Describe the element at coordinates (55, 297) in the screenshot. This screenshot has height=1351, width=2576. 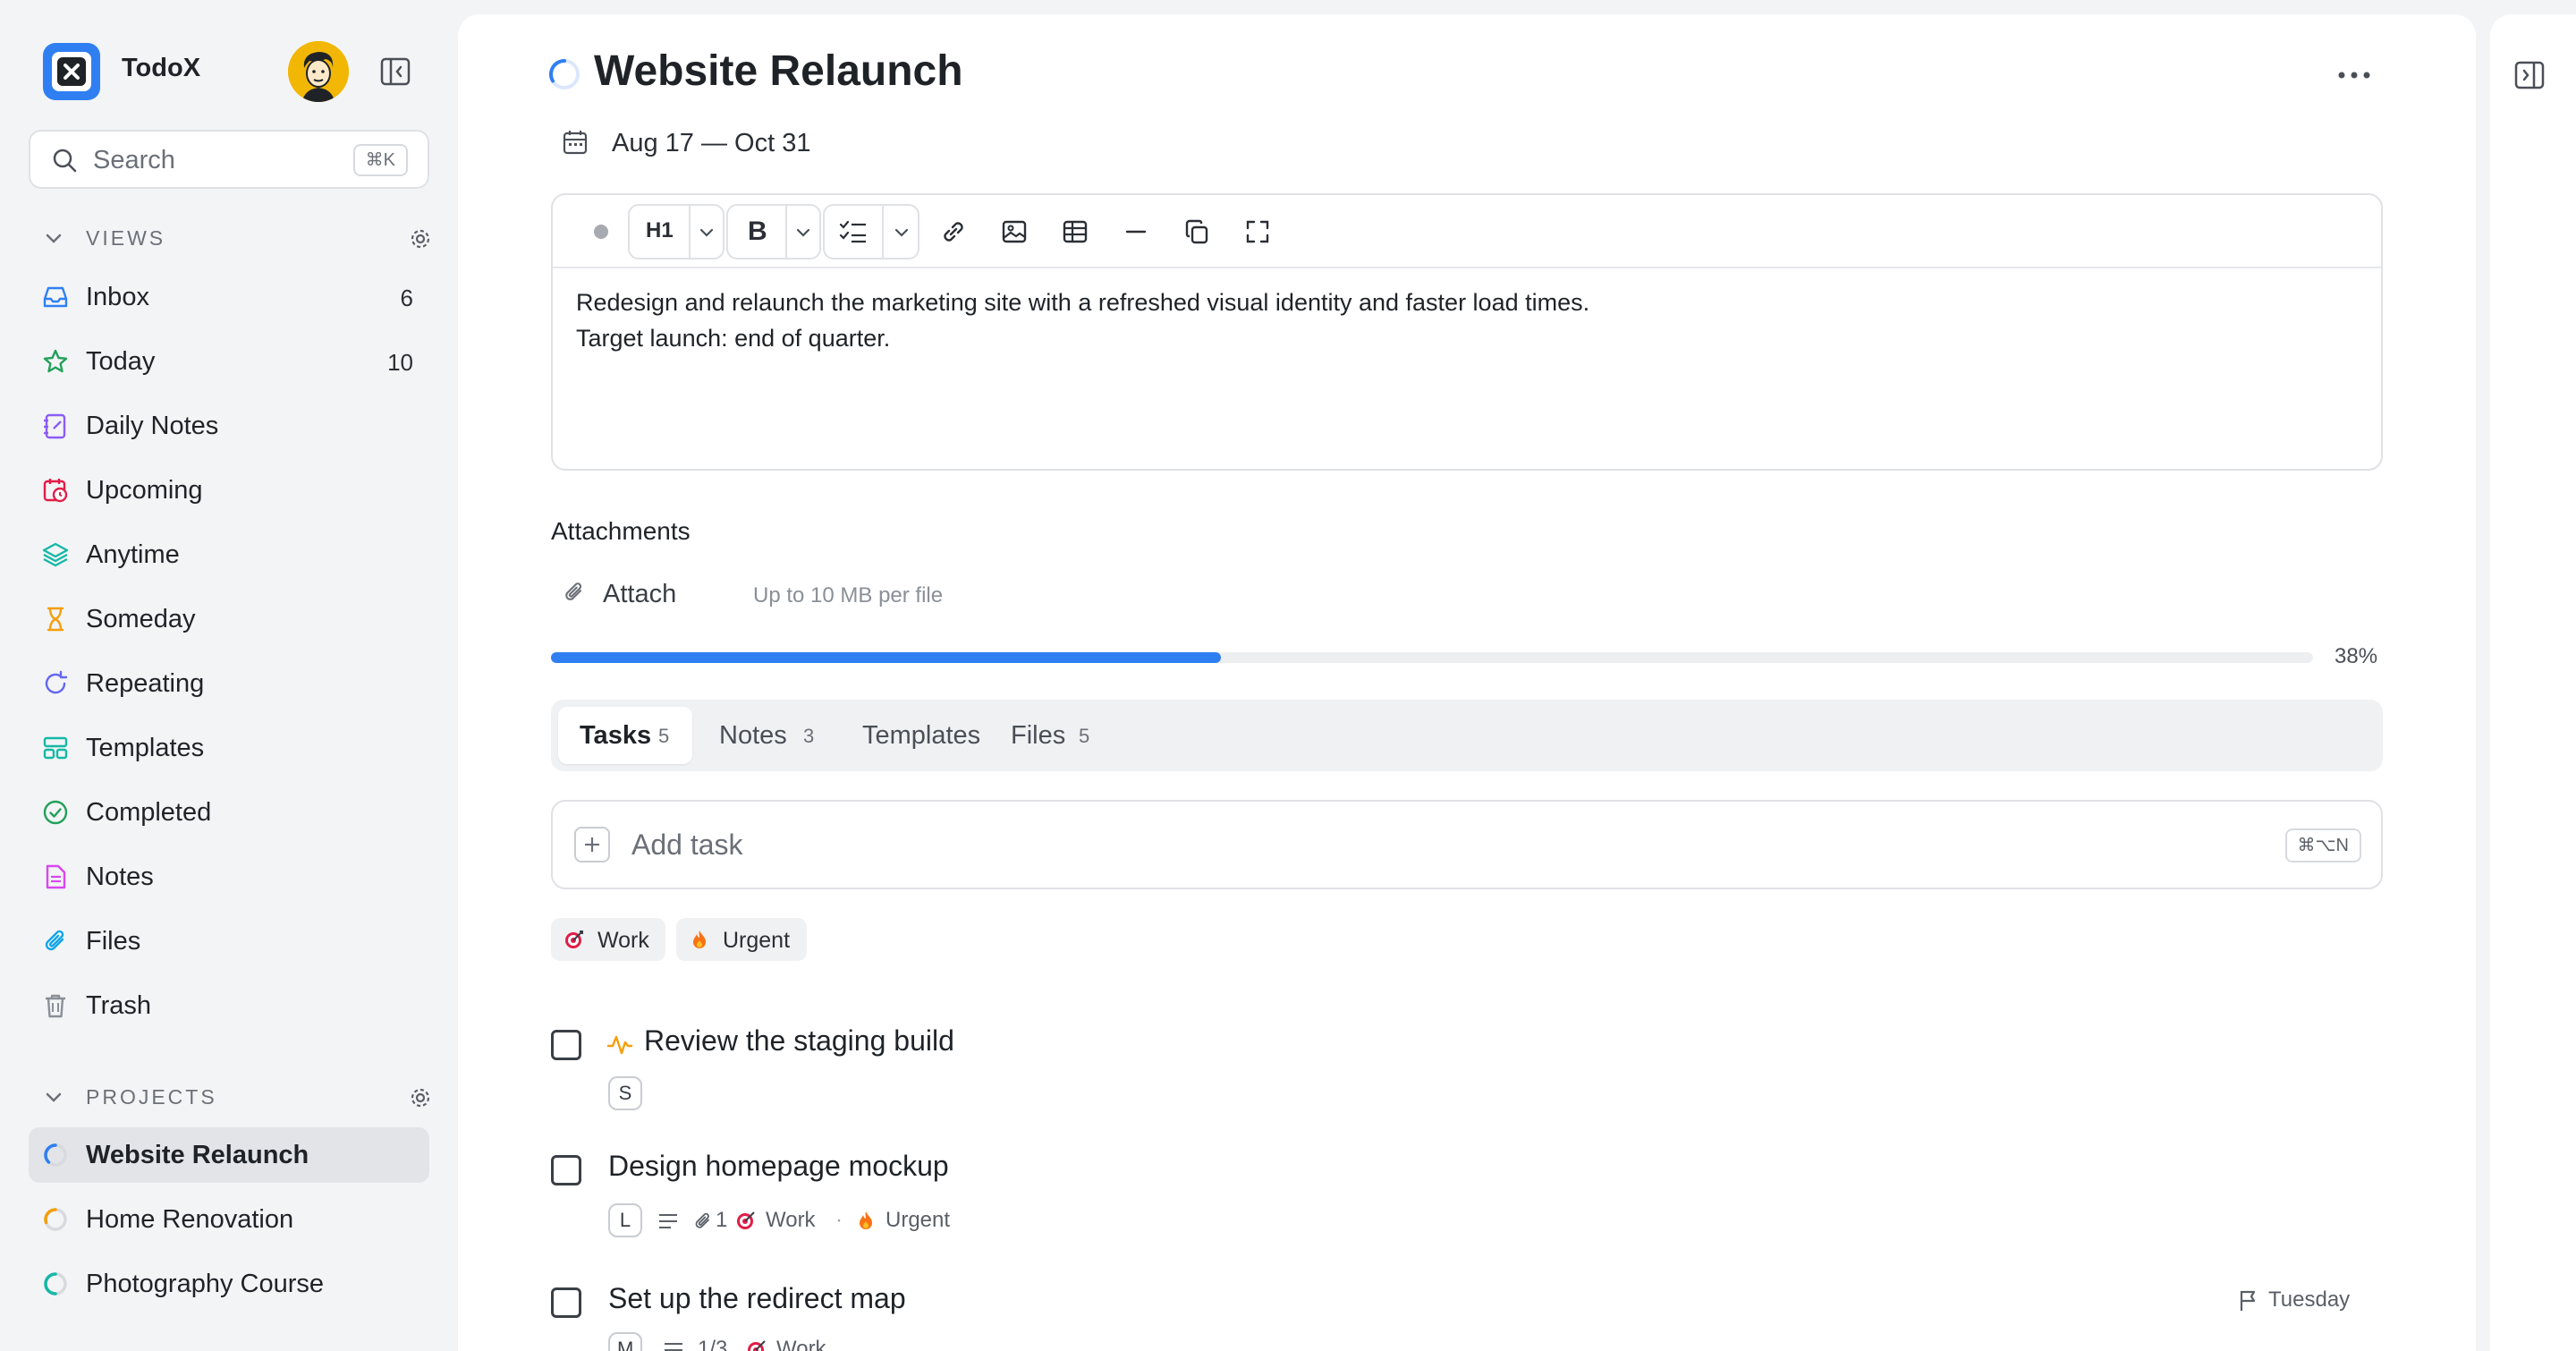
I see `inbox-icon` at that location.